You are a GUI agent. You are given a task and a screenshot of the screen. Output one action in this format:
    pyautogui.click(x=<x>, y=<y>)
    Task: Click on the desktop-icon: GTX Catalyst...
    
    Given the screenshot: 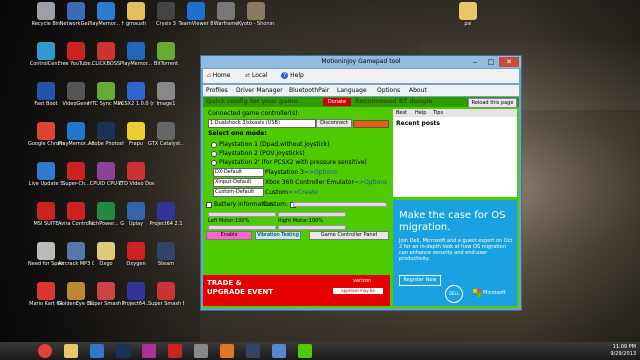 What is the action you would take?
    pyautogui.click(x=166, y=134)
    